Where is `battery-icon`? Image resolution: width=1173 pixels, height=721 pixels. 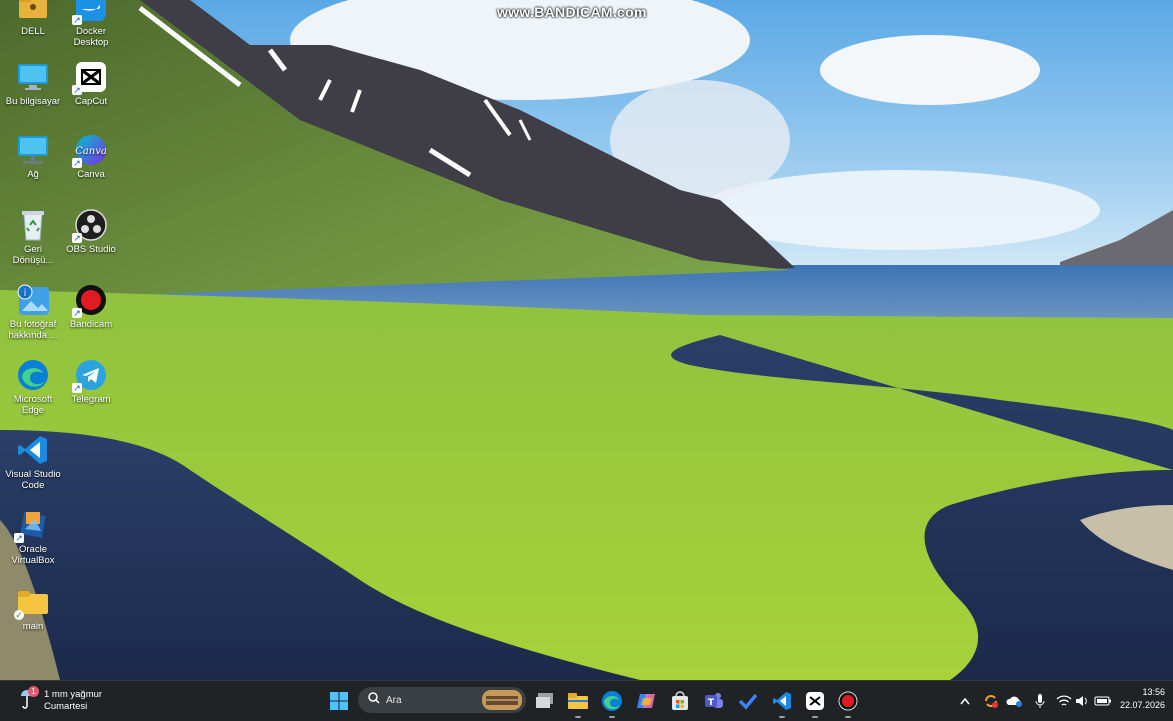
battery-icon is located at coordinates (1102, 701).